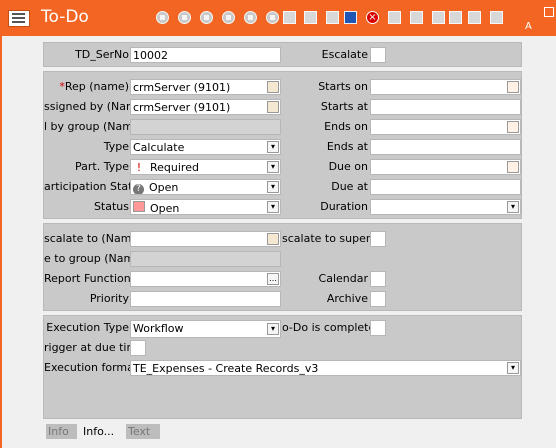 Image resolution: width=556 pixels, height=448 pixels. What do you see at coordinates (445, 127) in the screenshot?
I see `ends-on-field` at bounding box center [445, 127].